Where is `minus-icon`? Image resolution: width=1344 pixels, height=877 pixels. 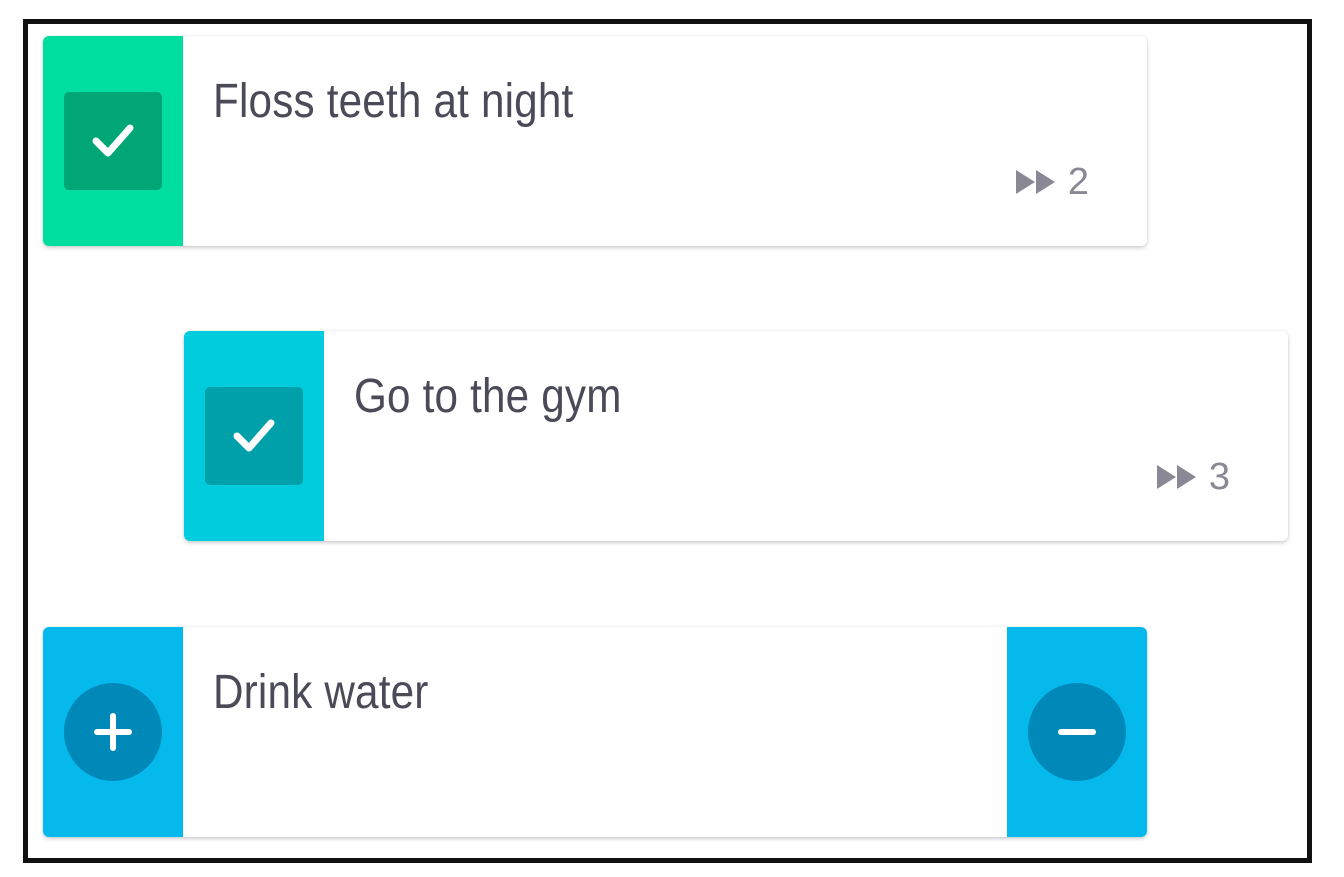
minus-icon is located at coordinates (1077, 732).